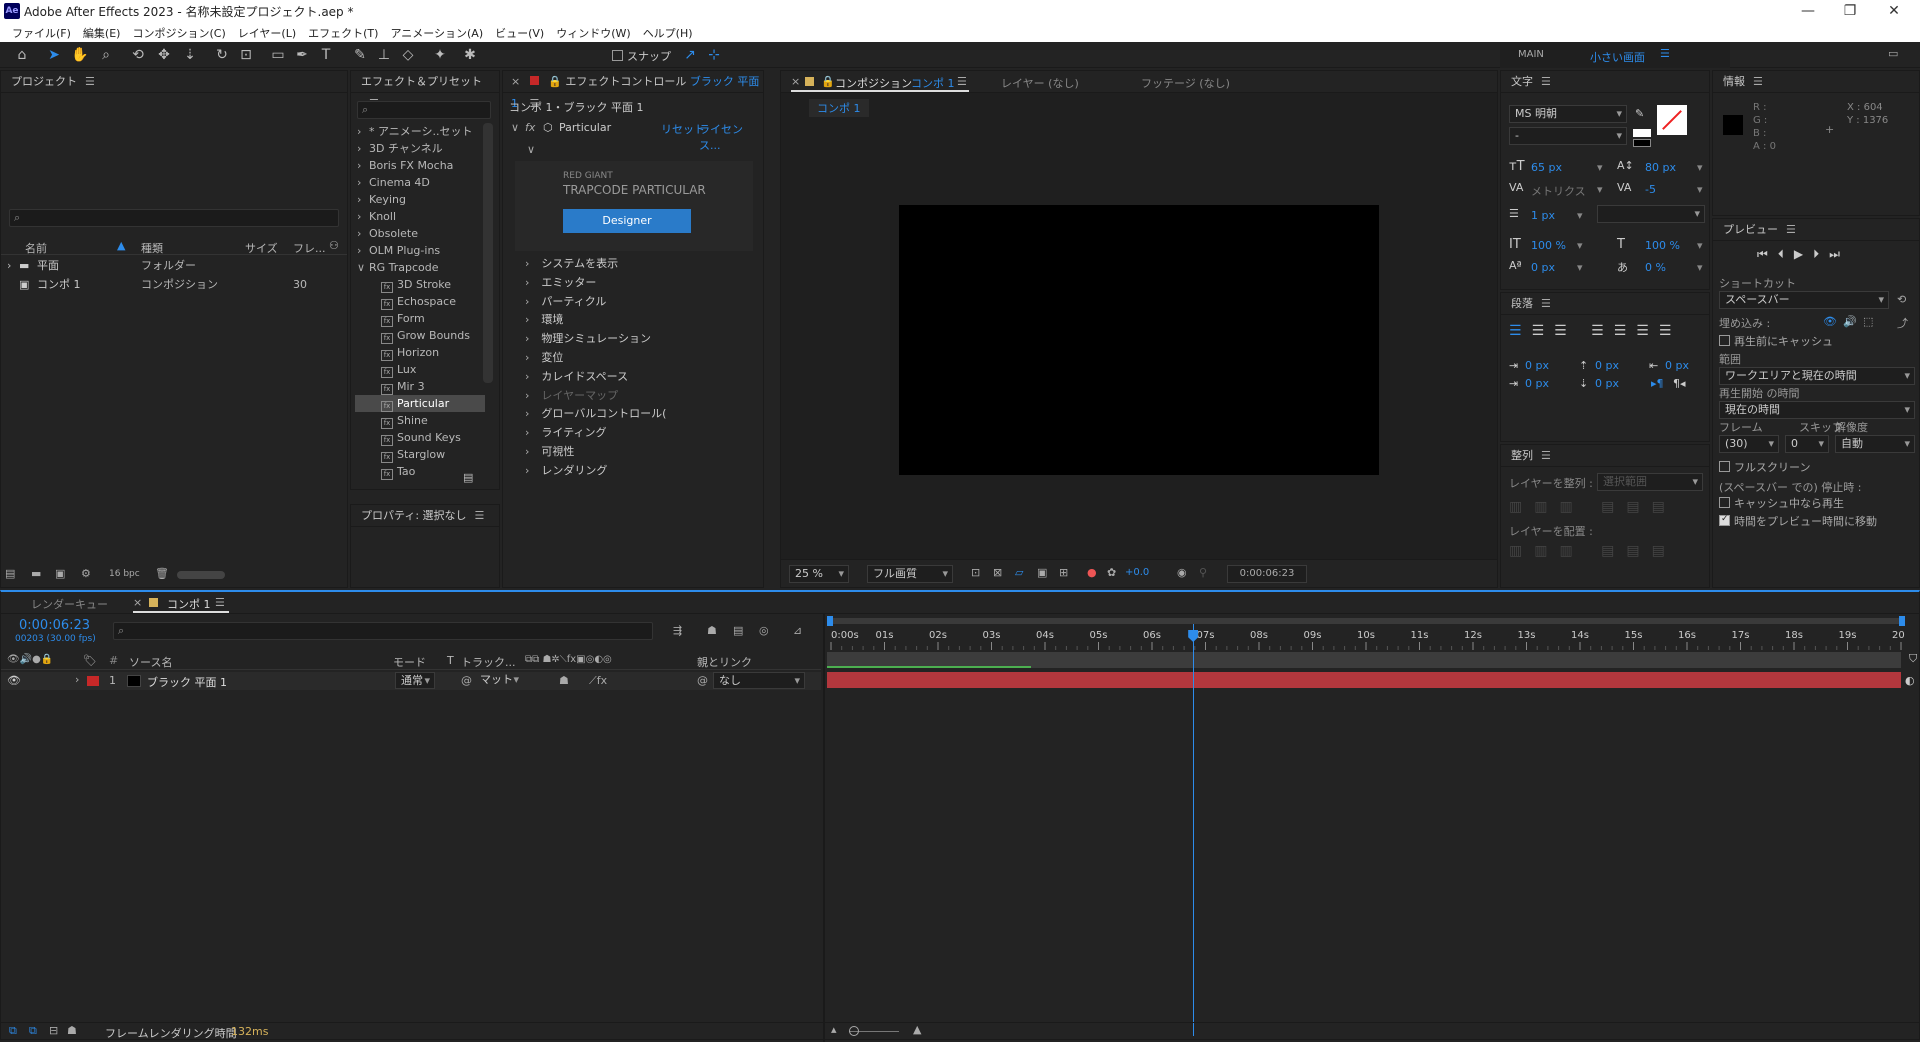 The height and width of the screenshot is (1042, 1920). I want to click on blend-mode-dropdown: 通常, so click(415, 680).